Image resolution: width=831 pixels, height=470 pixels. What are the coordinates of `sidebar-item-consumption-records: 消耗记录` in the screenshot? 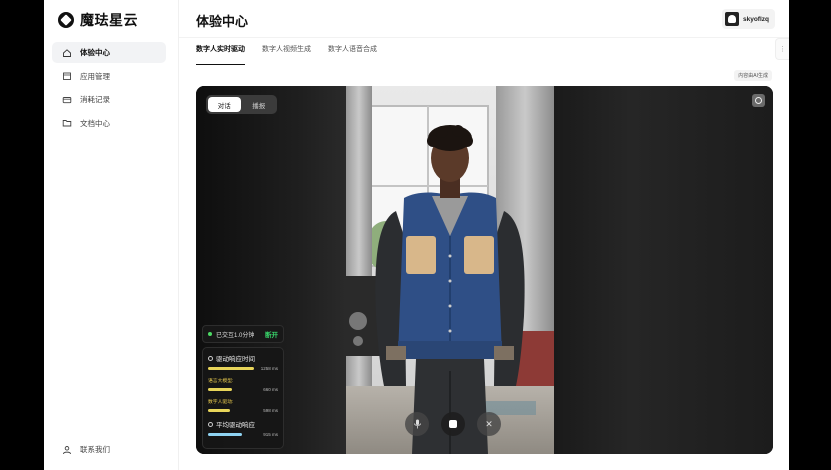 It's located at (109, 99).